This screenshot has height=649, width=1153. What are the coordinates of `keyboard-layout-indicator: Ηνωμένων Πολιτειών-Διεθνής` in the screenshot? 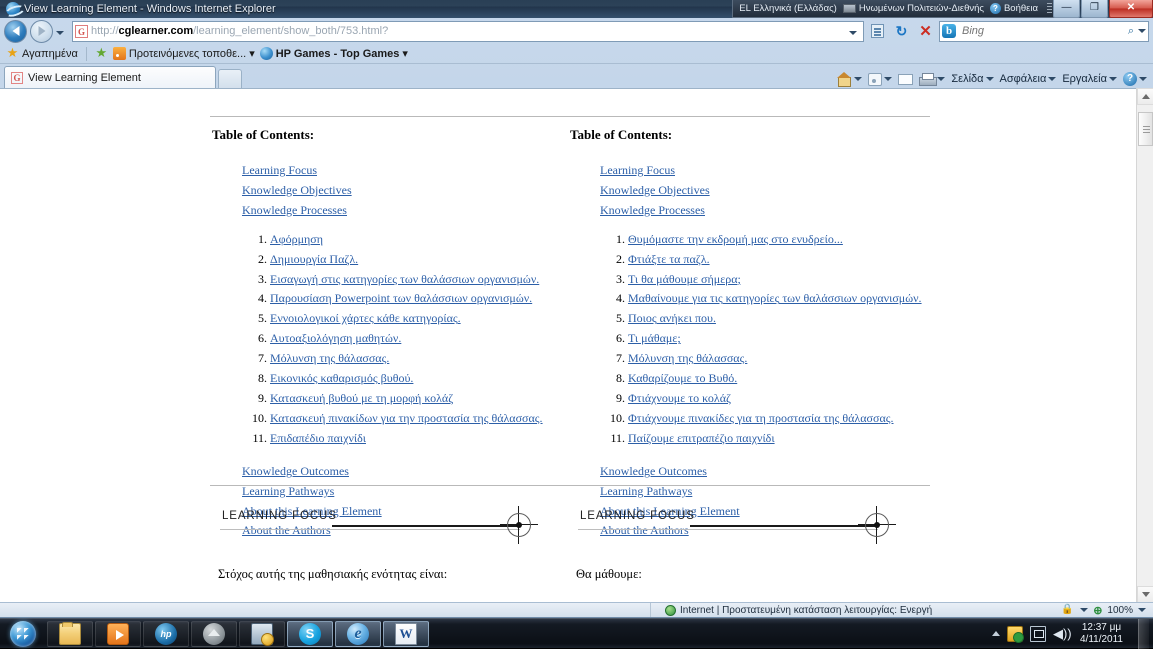 It's located at (913, 8).